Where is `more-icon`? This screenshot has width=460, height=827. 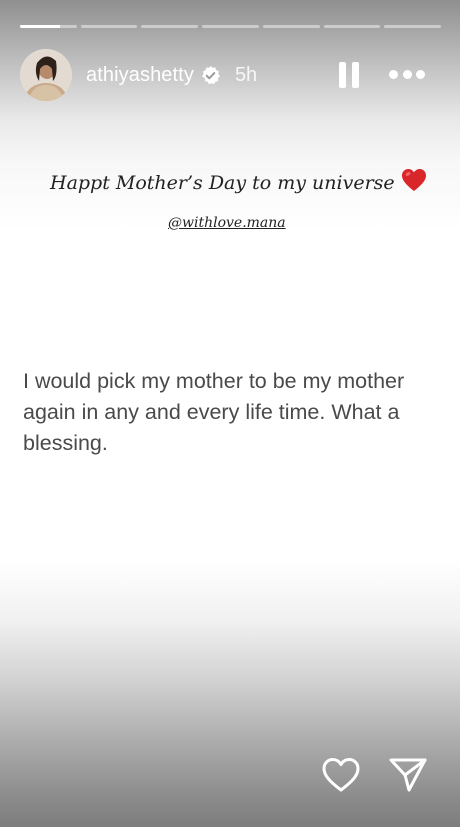 more-icon is located at coordinates (393, 74).